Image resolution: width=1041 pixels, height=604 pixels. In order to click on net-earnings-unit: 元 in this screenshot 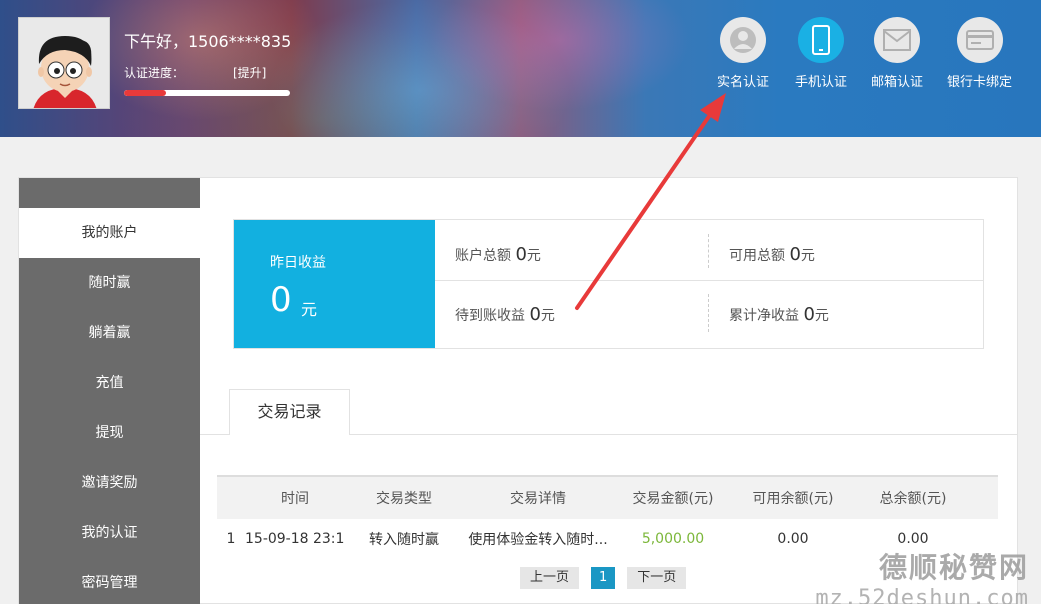, I will do `click(821, 316)`.